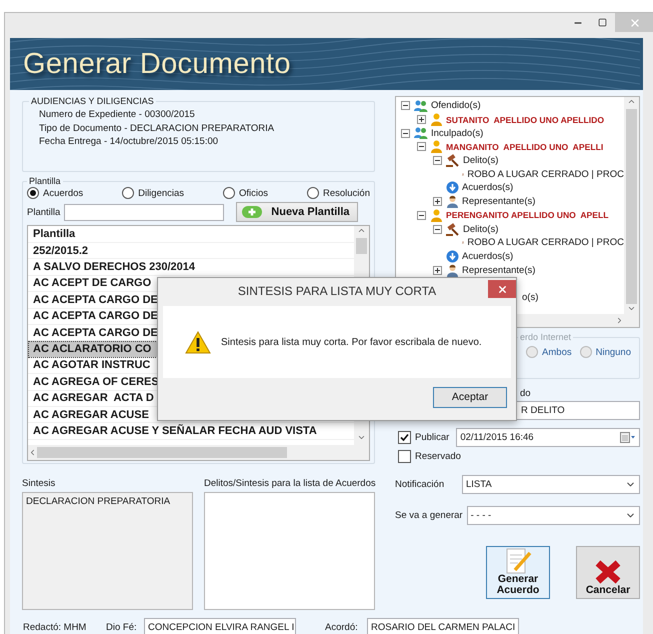  What do you see at coordinates (525, 147) in the screenshot?
I see `tree-item: MANGANITO APELLIDO UNO APELLI` at bounding box center [525, 147].